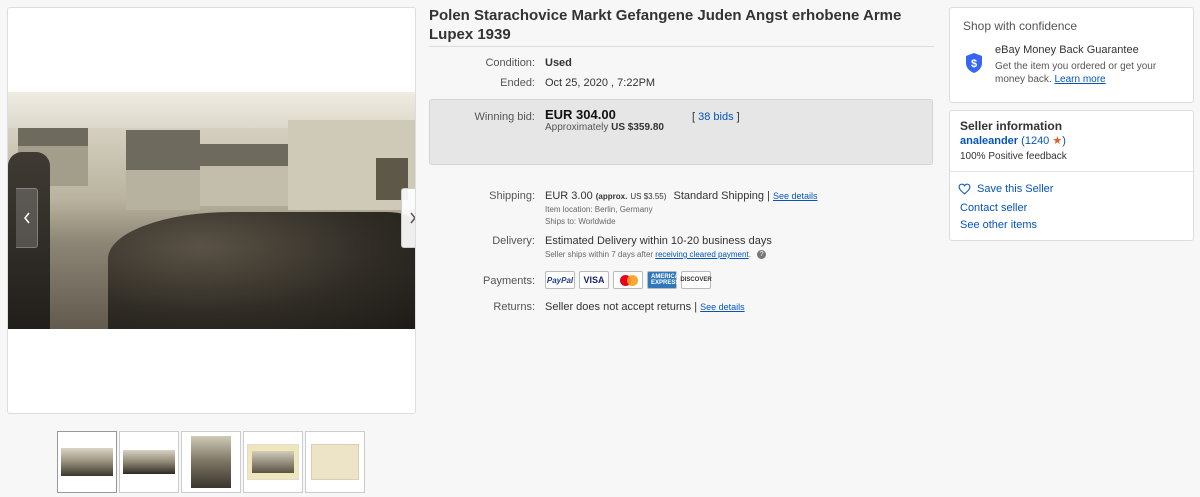 The image size is (1200, 497). What do you see at coordinates (594, 280) in the screenshot?
I see `visa-logo: VISA` at bounding box center [594, 280].